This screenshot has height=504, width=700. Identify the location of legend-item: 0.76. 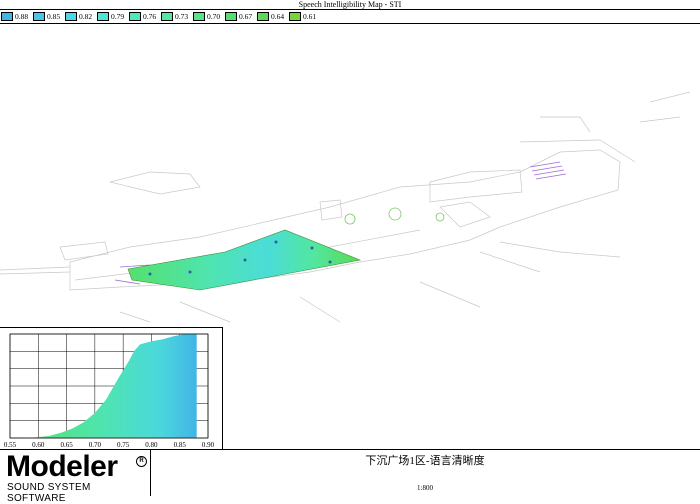
(144, 16).